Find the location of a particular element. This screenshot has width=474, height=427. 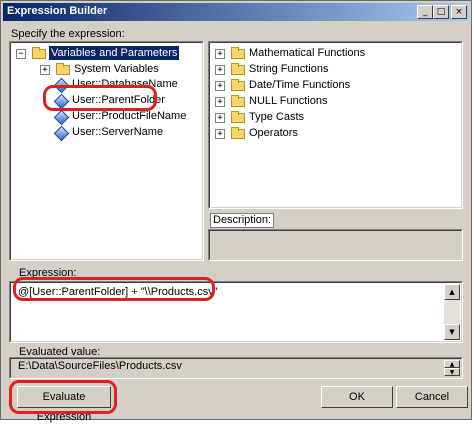

specify-expression-label: Specify the expression: is located at coordinates (68, 34).